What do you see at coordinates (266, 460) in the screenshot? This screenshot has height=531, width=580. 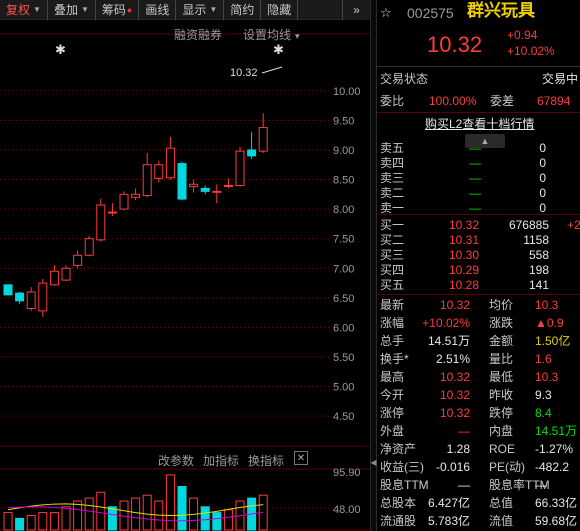 I see `switch-indicator-button: 换指标` at bounding box center [266, 460].